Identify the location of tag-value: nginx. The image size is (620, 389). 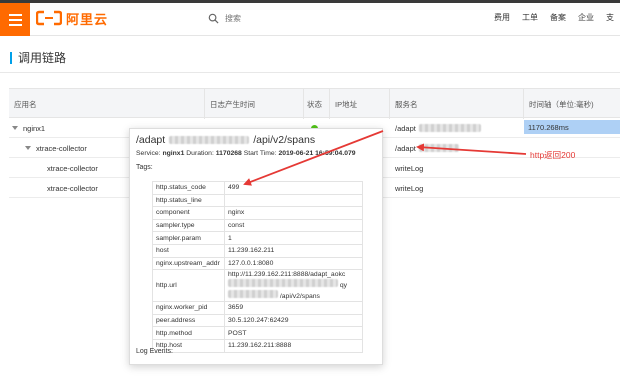
(293, 213).